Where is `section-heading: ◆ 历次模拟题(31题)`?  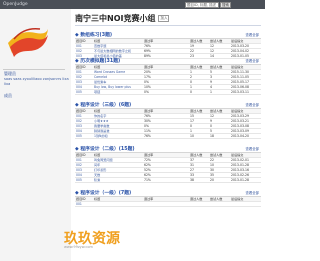 section-heading: ◆ 历次模拟题(31题) is located at coordinates (97, 60).